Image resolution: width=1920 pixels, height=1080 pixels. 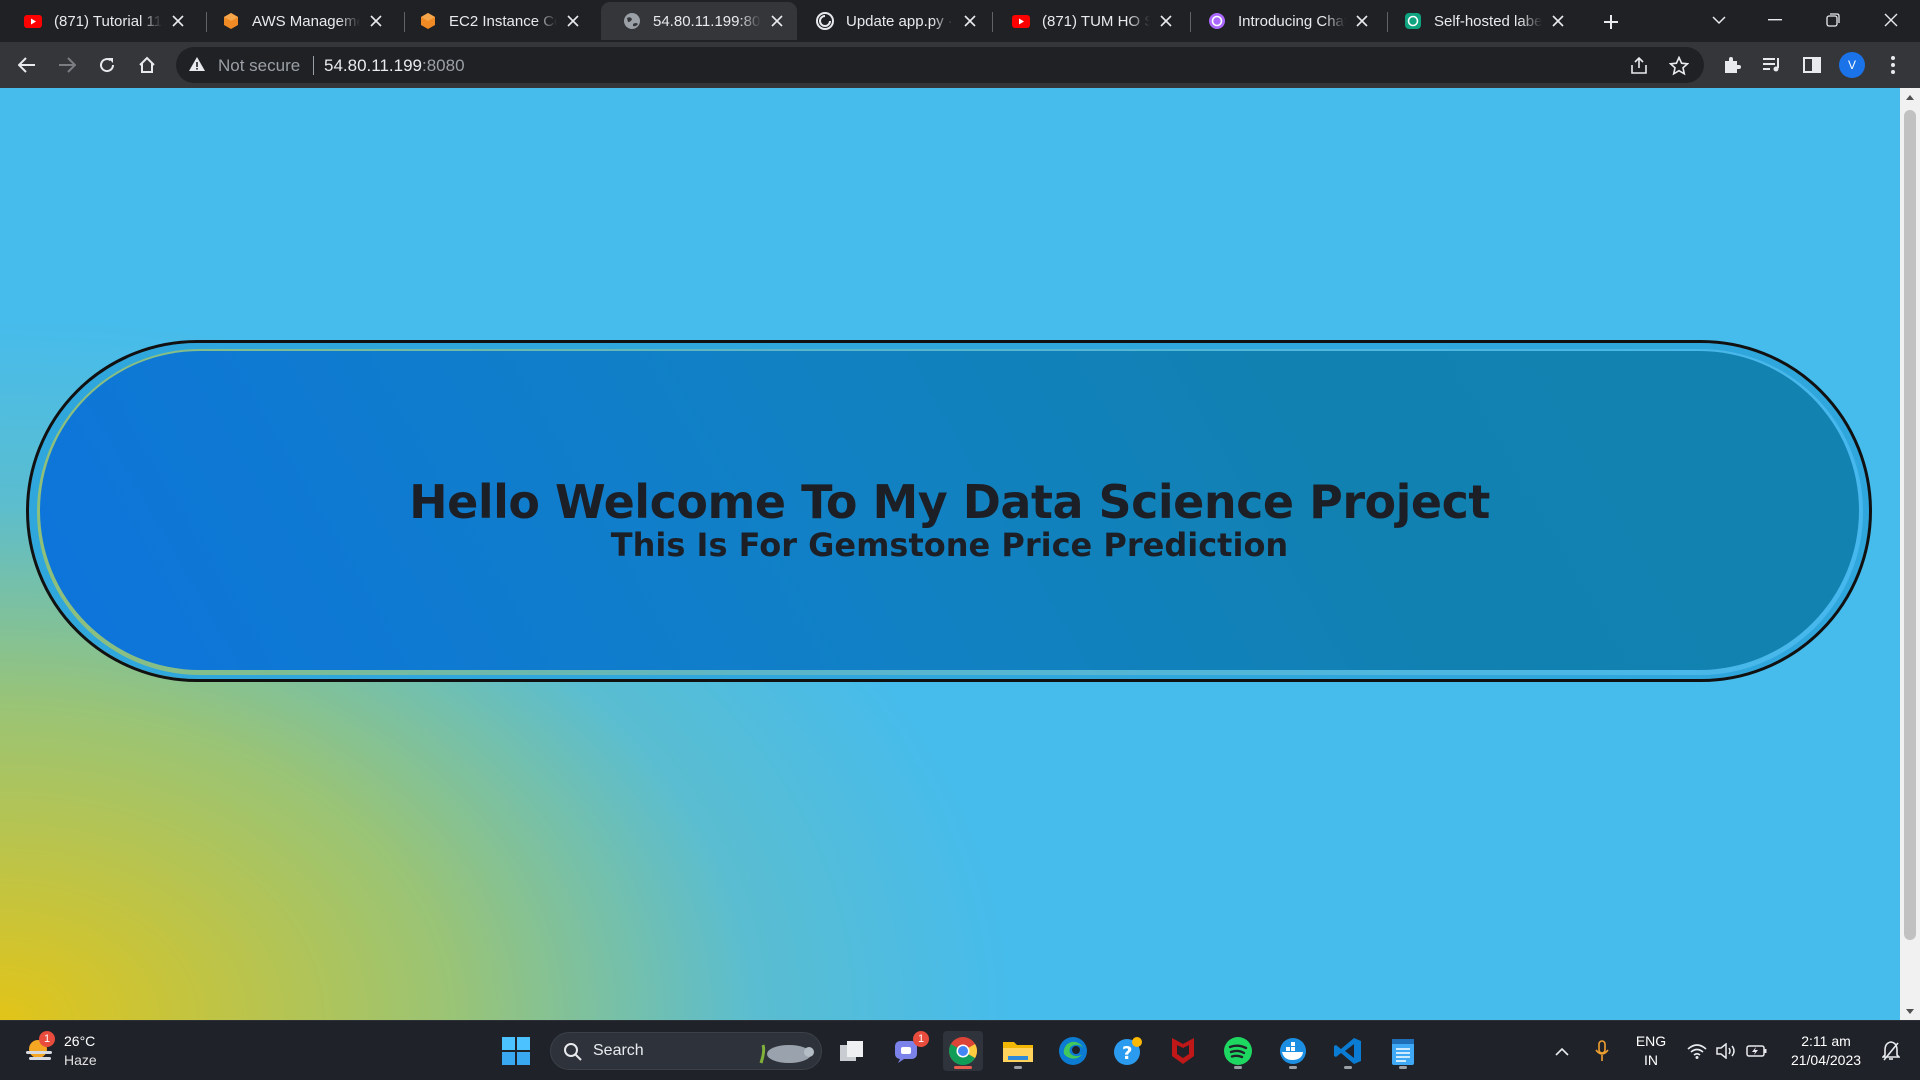 What do you see at coordinates (1910, 525) in the screenshot?
I see `scrollbar-thumb` at bounding box center [1910, 525].